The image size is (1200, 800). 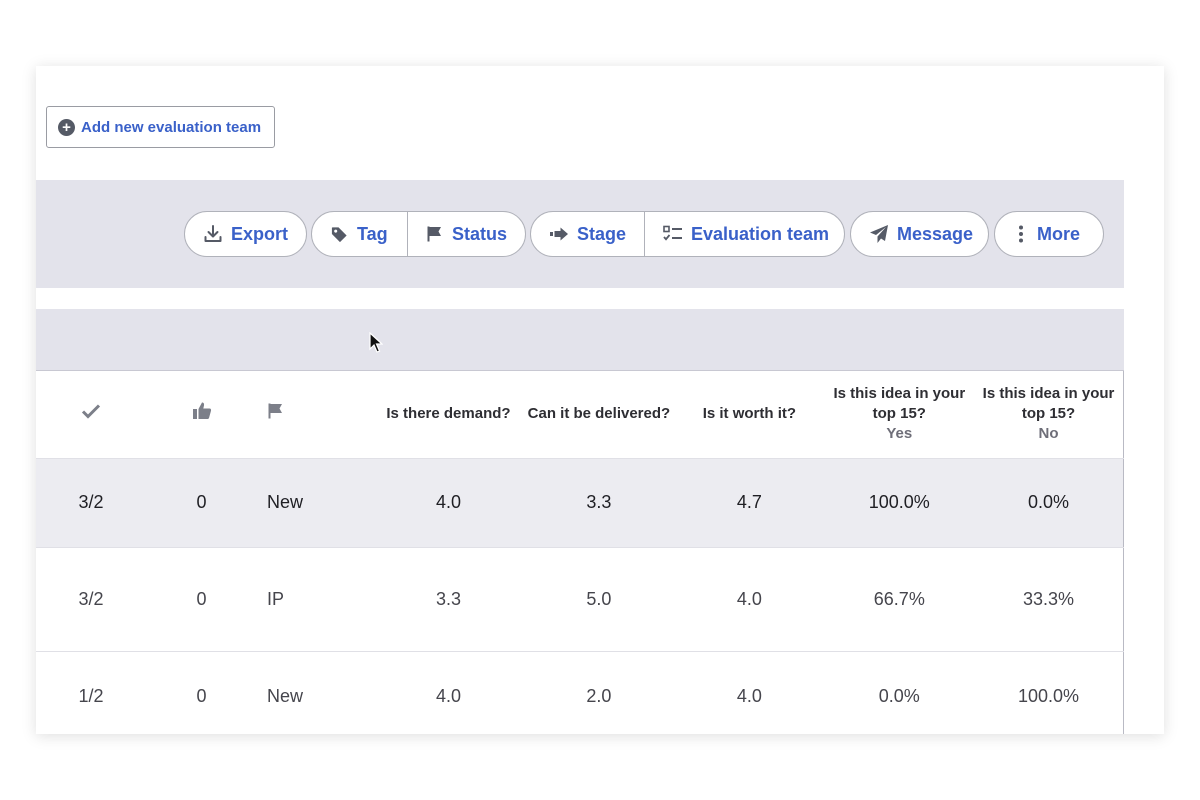 I want to click on export-button: Export, so click(x=245, y=234).